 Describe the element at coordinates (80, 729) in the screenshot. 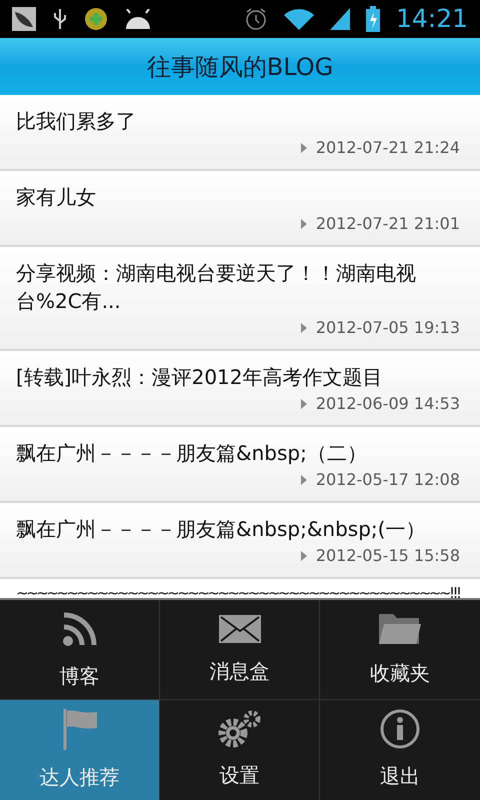

I see `flag-icon` at that location.